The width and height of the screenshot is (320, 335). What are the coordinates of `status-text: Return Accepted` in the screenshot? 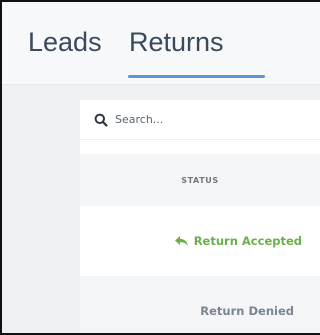 It's located at (247, 241).